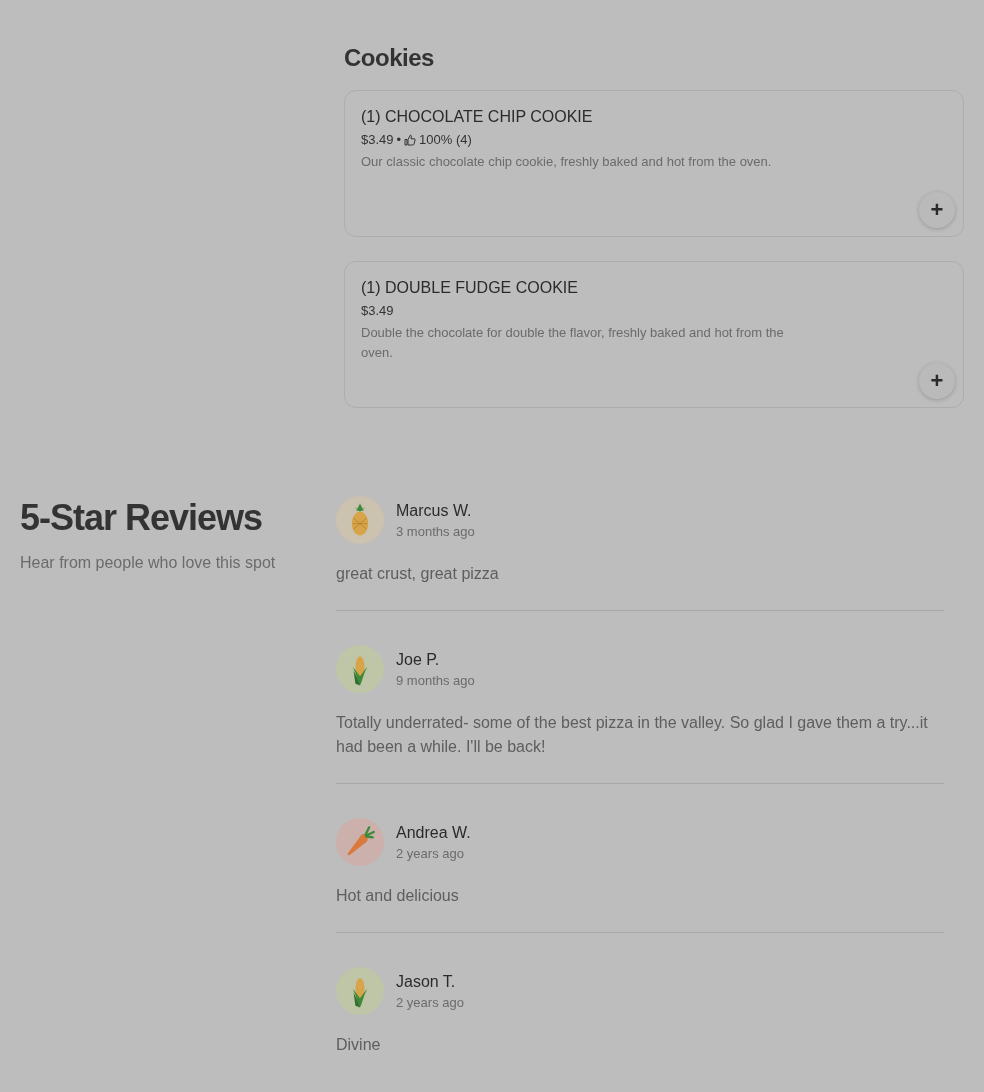 This screenshot has width=984, height=1092. I want to click on review-text: great crust, great pizza, so click(418, 574).